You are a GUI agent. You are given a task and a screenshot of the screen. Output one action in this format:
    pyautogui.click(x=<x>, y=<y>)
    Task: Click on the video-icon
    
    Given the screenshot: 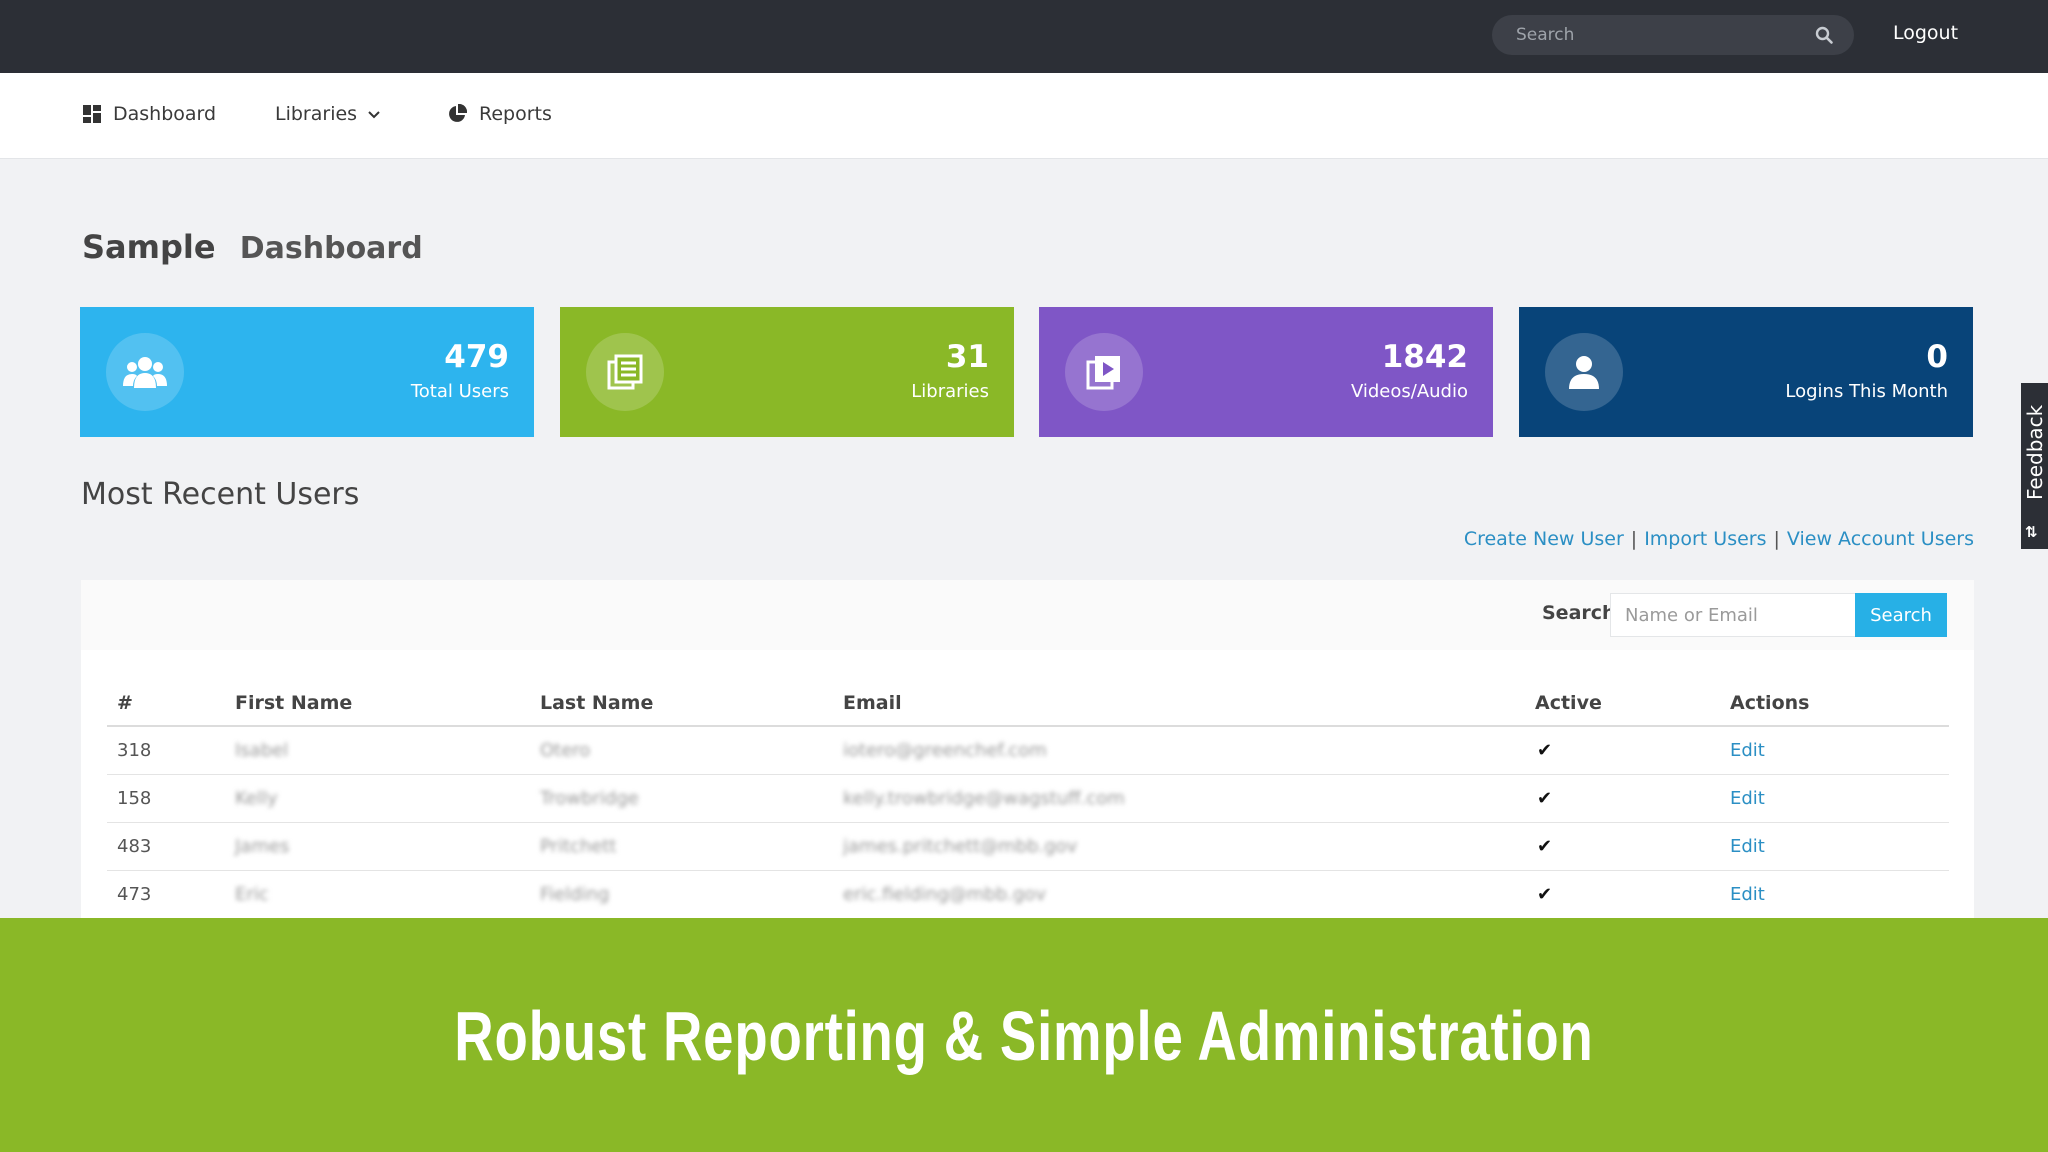 What is the action you would take?
    pyautogui.click(x=1103, y=373)
    